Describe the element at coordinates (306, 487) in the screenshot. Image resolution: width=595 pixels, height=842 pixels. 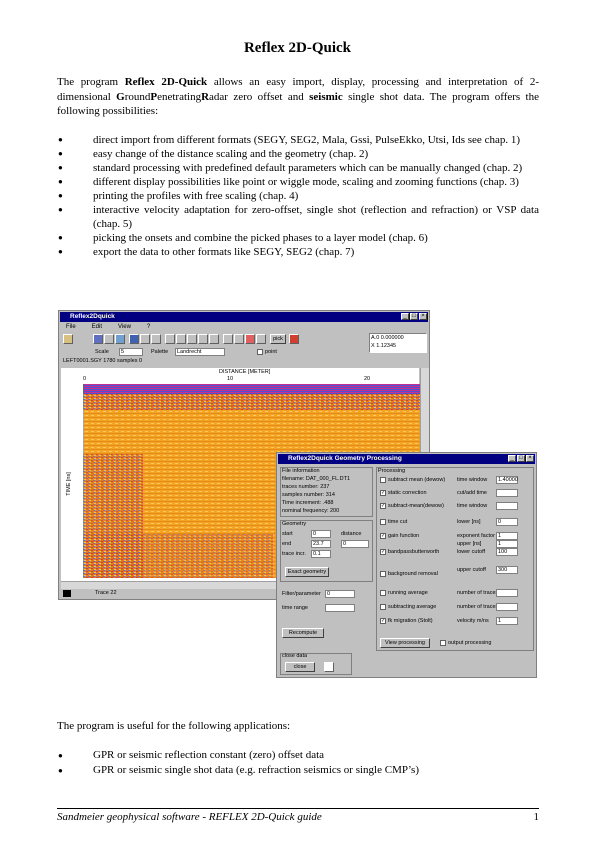
I see `file-info-line-text: traces number: 237` at that location.